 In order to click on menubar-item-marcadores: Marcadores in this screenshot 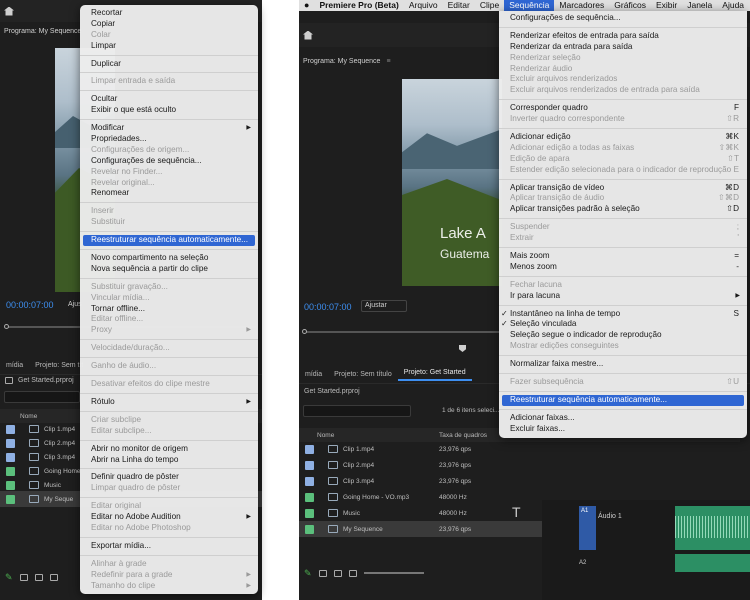, I will do `click(581, 5)`.